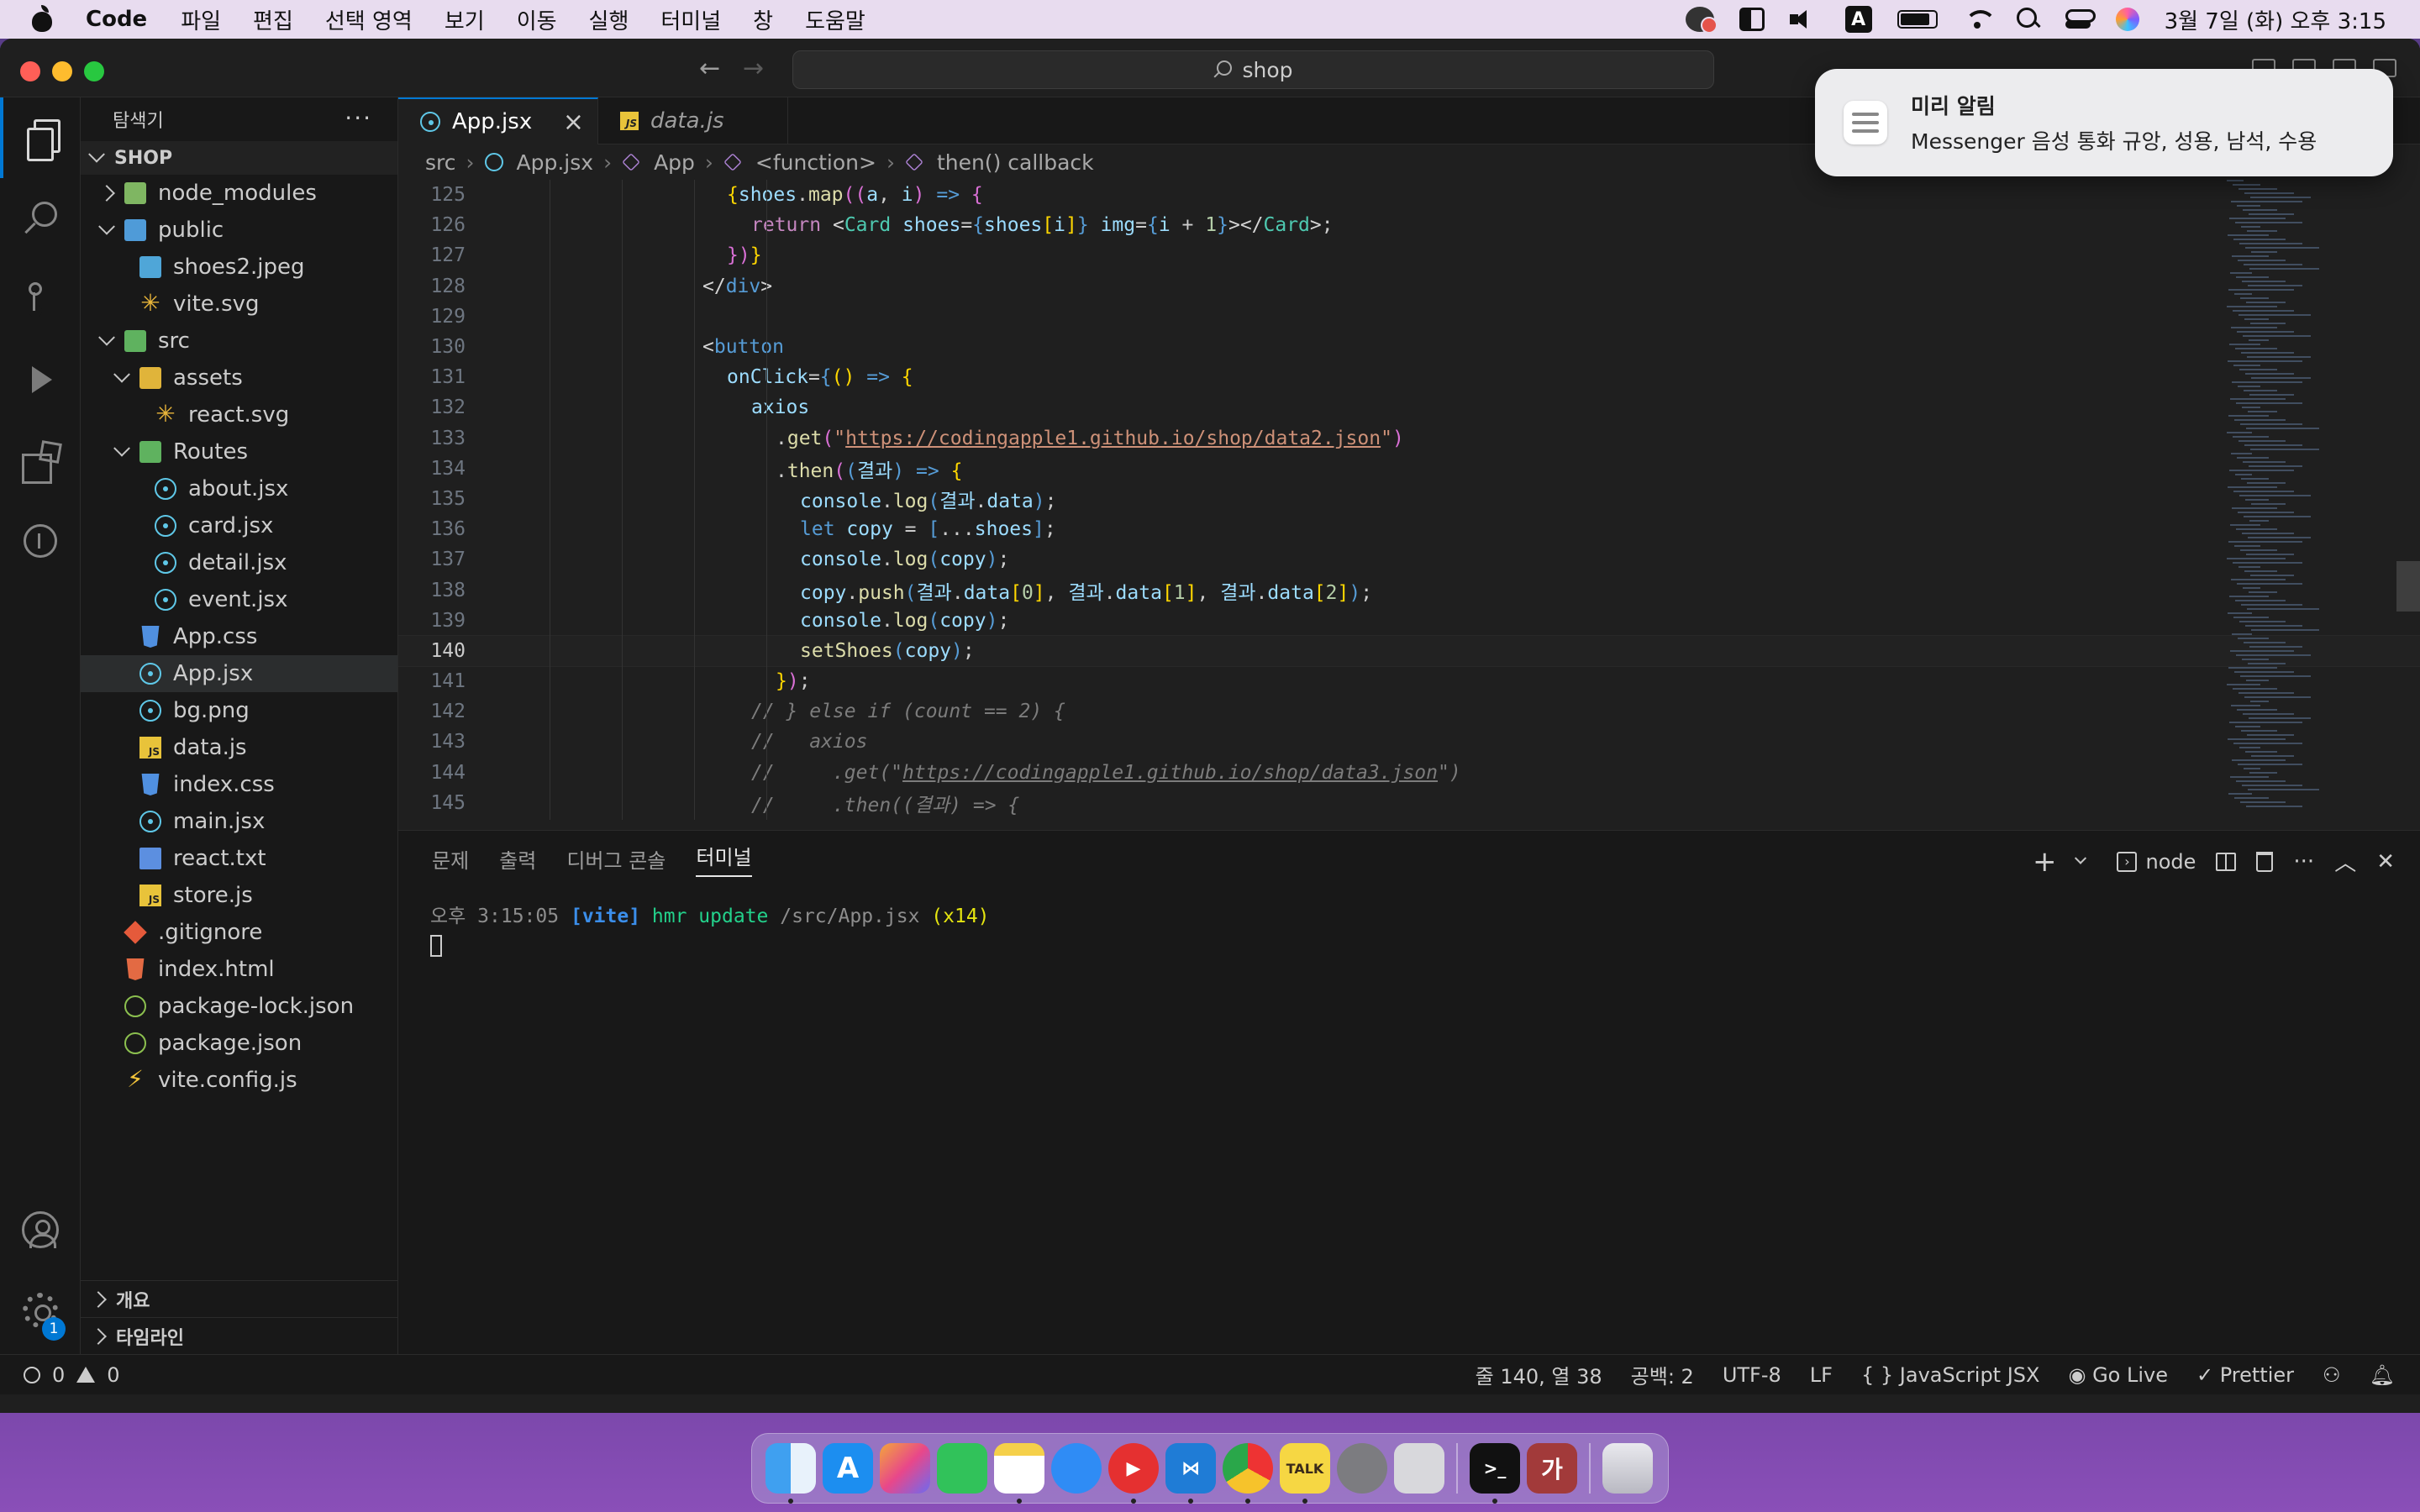 Image resolution: width=2420 pixels, height=1512 pixels. What do you see at coordinates (239, 525) in the screenshot?
I see `tree-item: card.jsx` at bounding box center [239, 525].